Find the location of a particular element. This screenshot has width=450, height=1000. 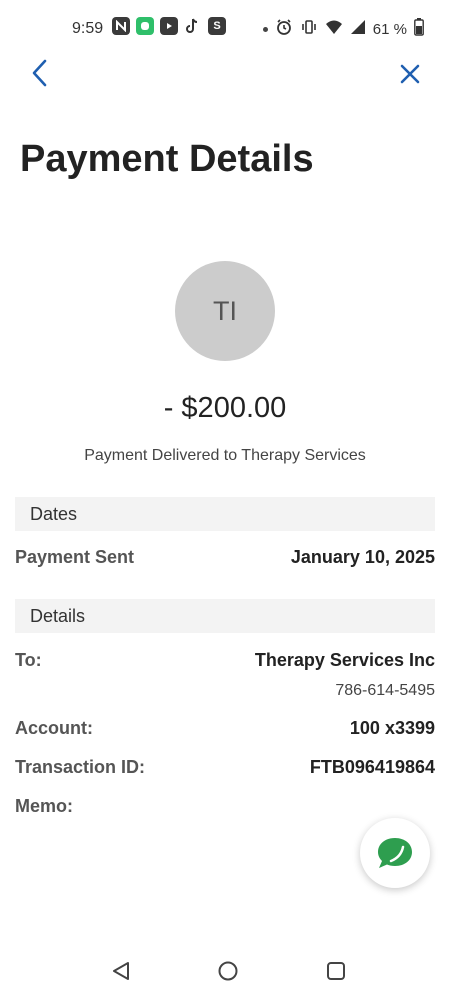

signal-icon is located at coordinates (358, 29).